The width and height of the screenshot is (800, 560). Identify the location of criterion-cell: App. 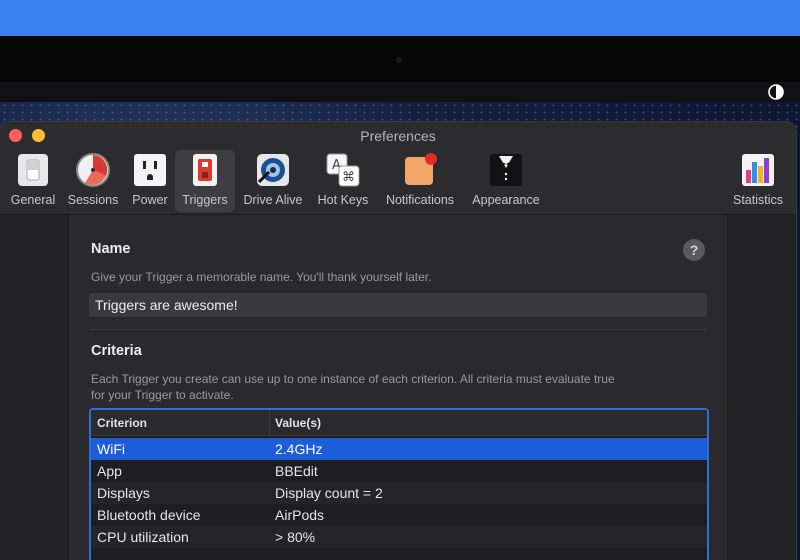
(109, 471).